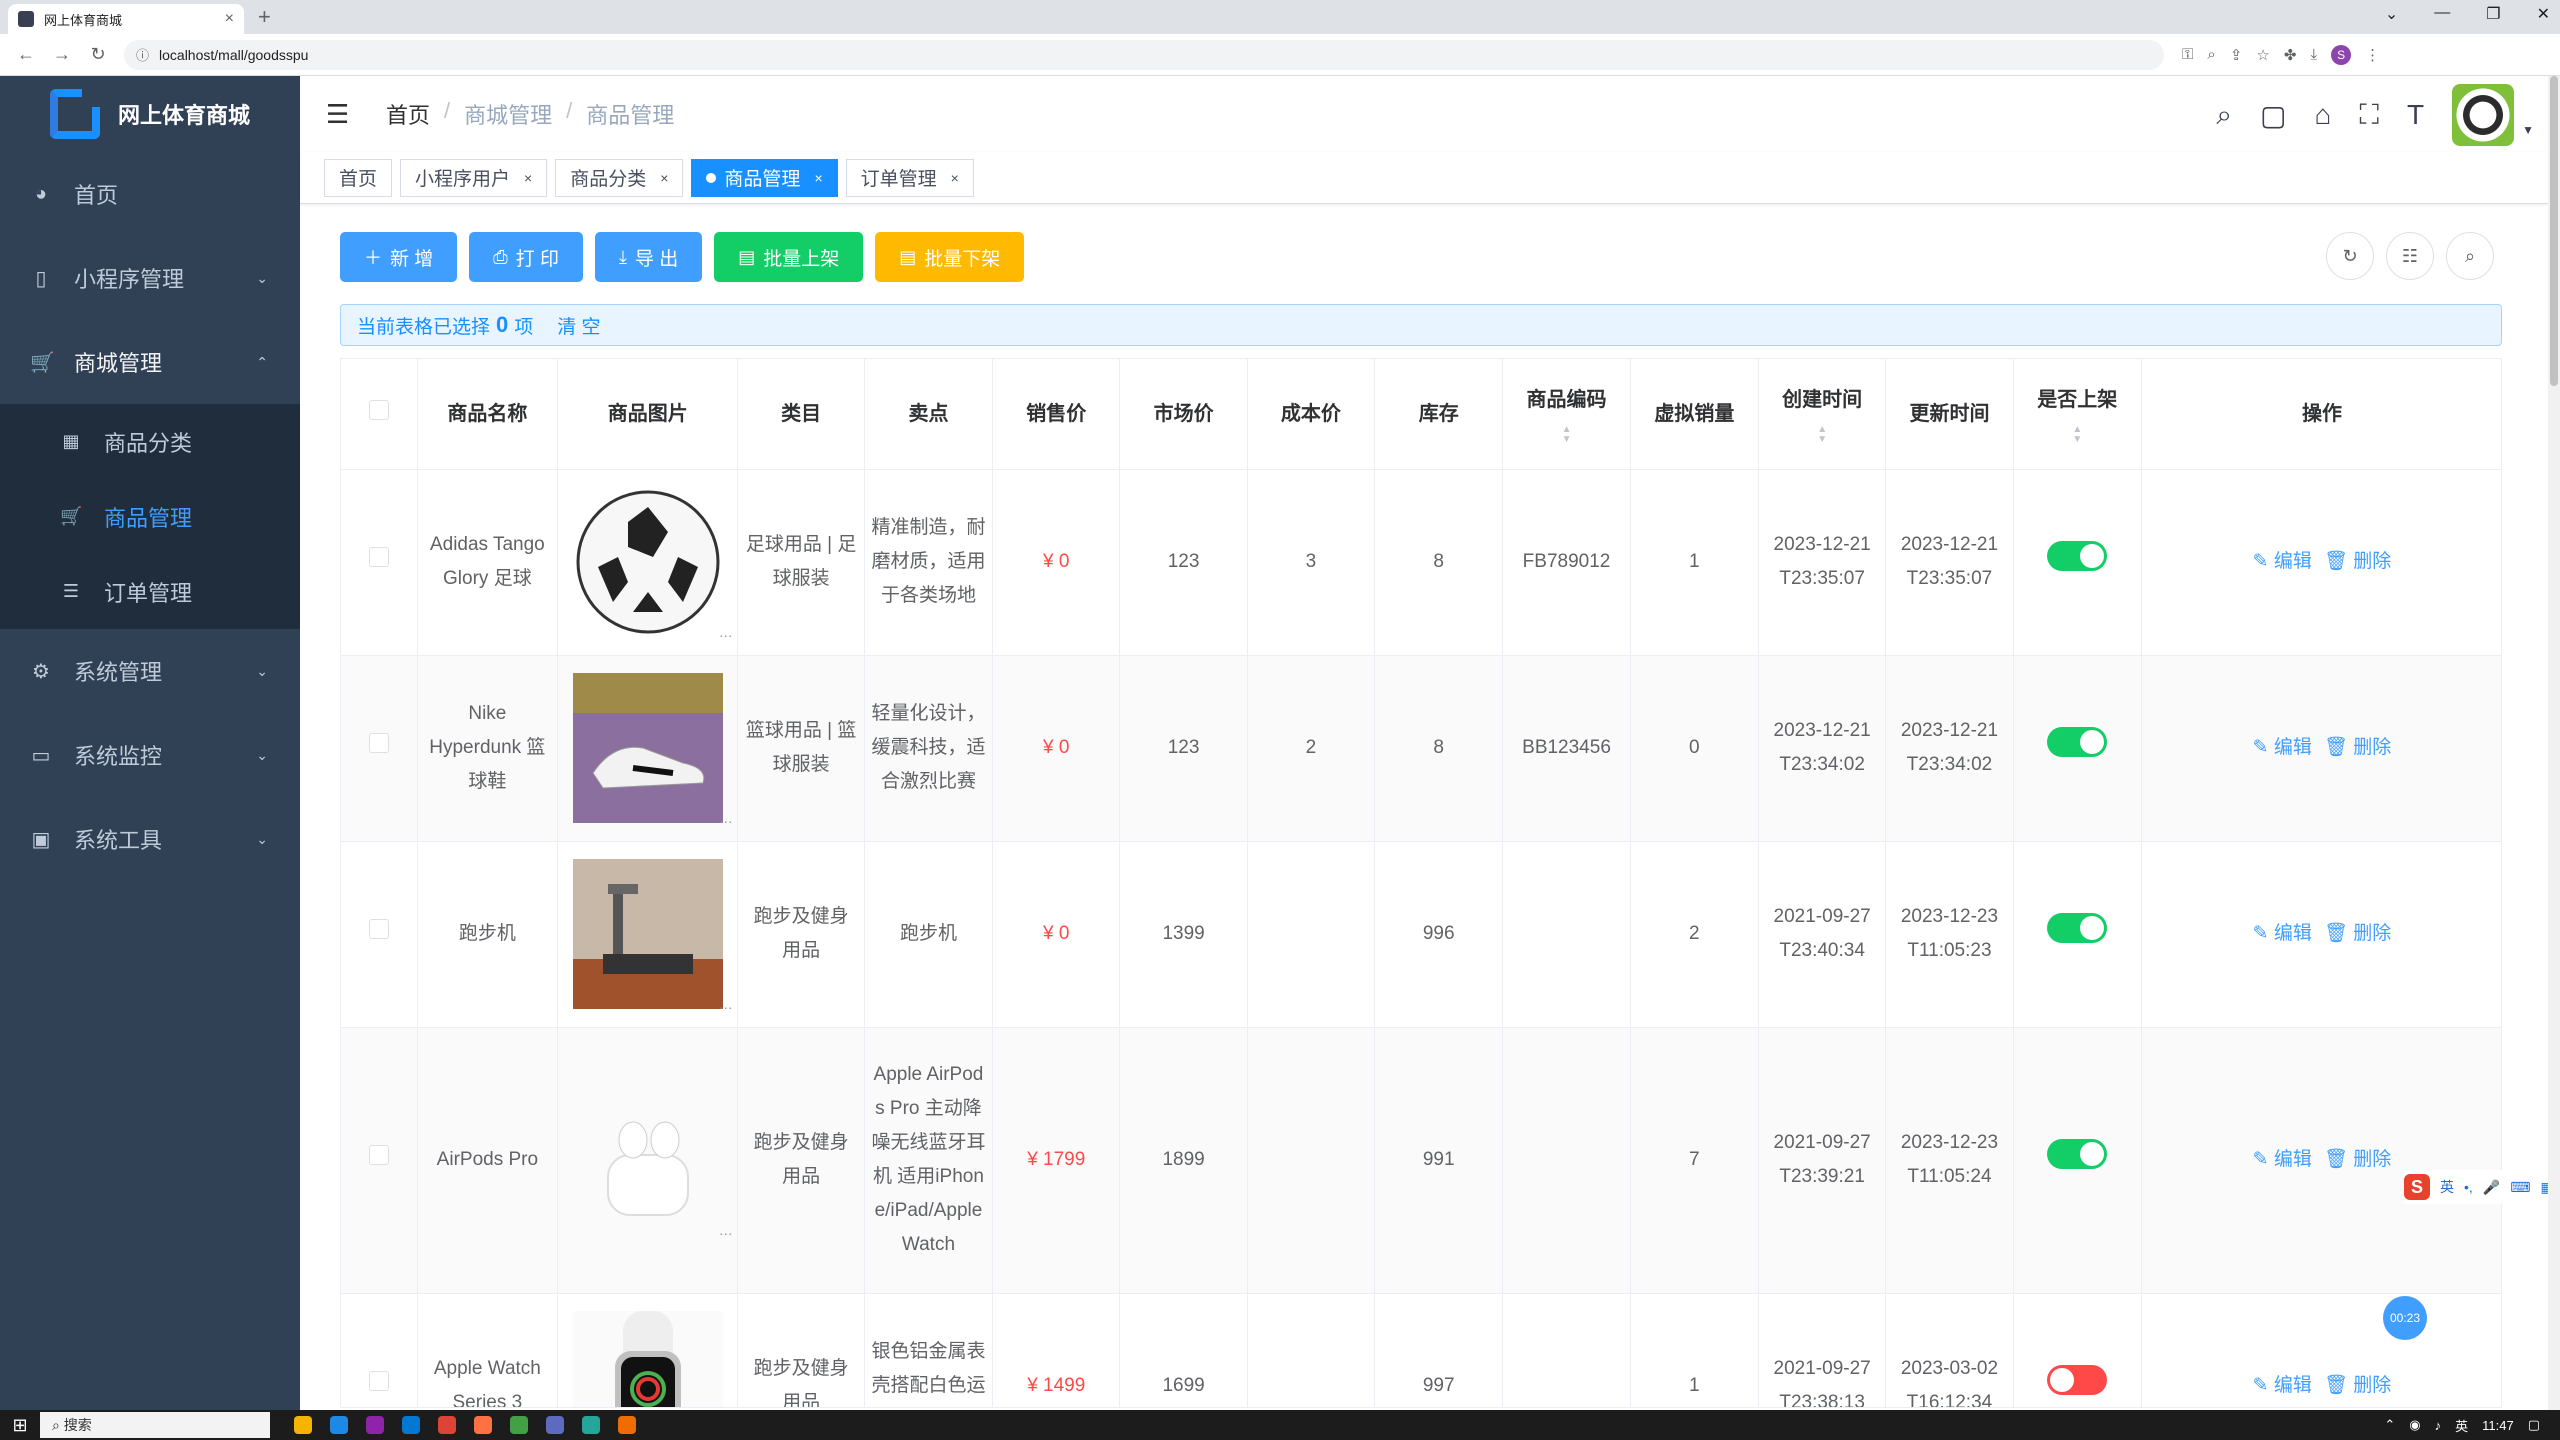  Describe the element at coordinates (341, 114) in the screenshot. I see `hamburger-icon: ☰` at that location.